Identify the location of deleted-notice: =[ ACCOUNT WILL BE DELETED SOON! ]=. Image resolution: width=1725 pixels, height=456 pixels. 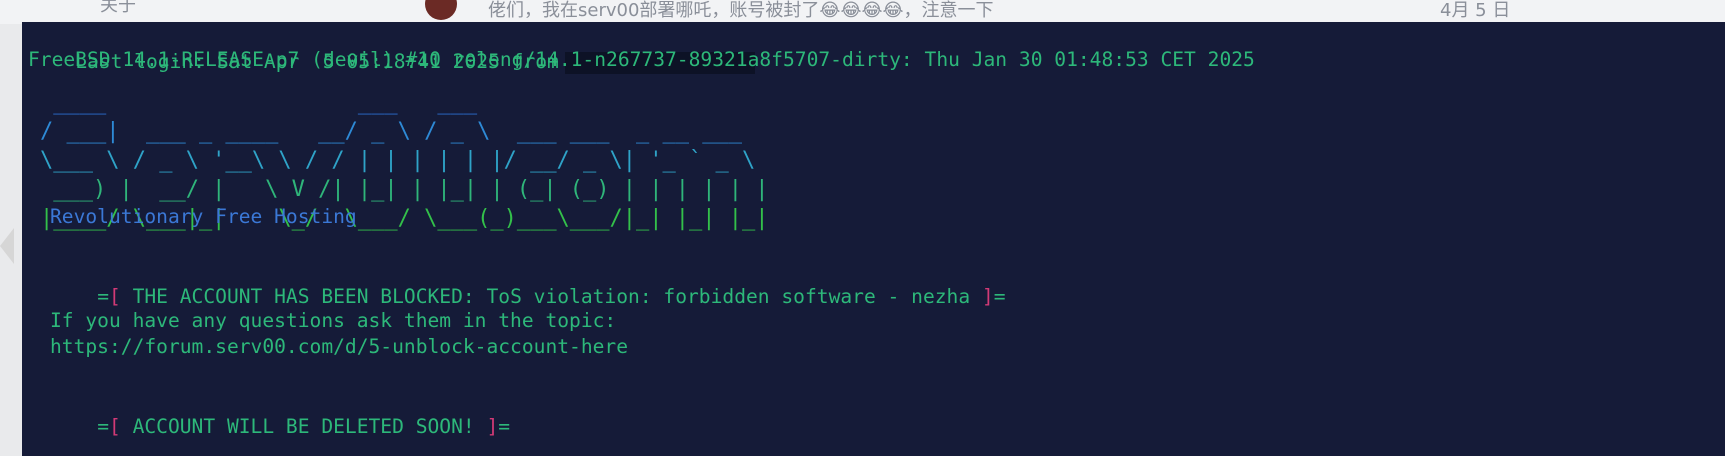
(280, 411).